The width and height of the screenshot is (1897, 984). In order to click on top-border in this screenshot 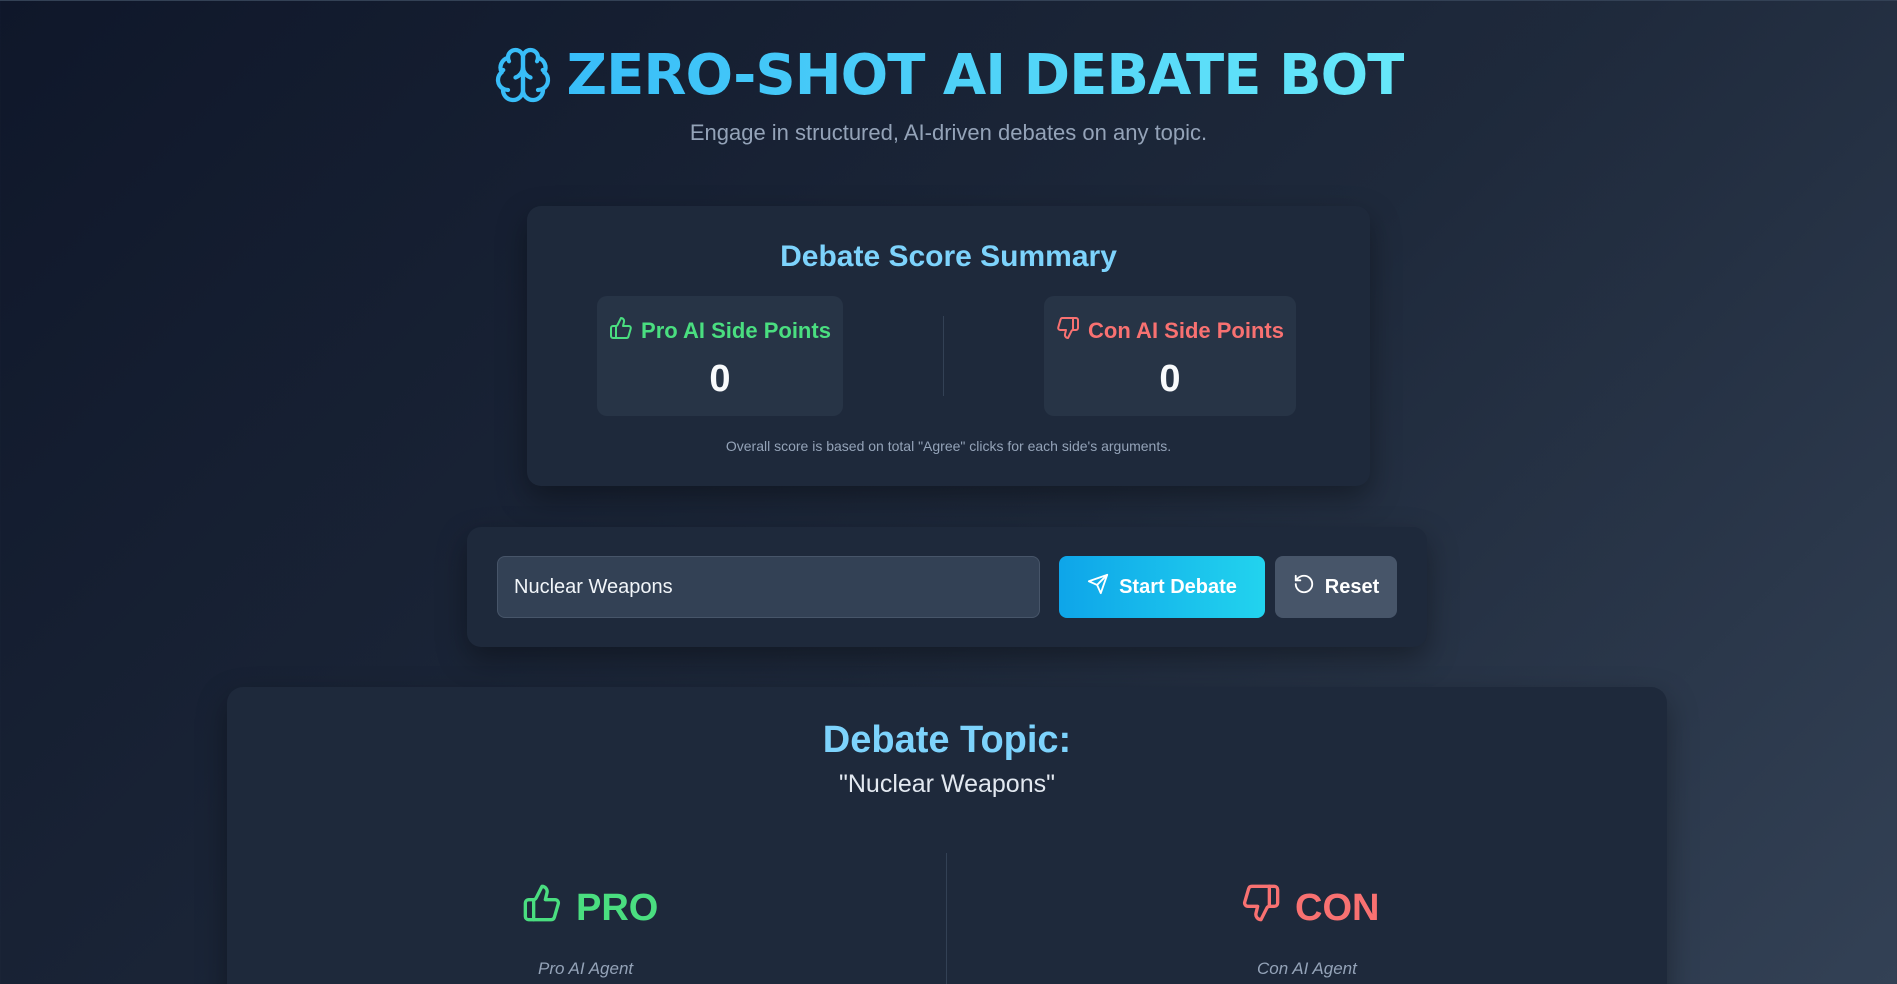, I will do `click(948, 0)`.